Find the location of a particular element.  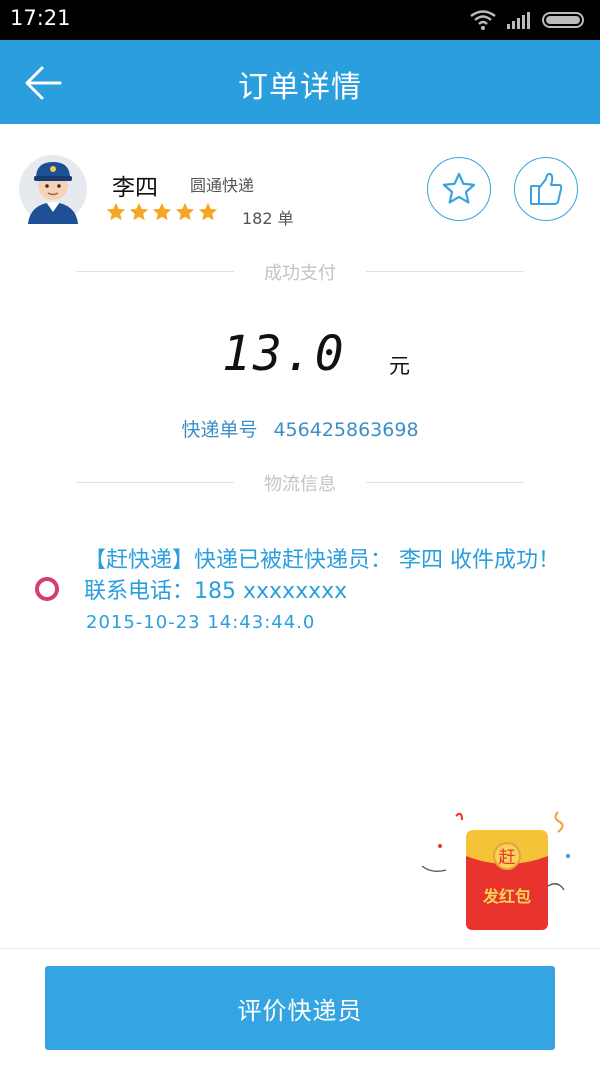

battery-icon is located at coordinates (563, 20).